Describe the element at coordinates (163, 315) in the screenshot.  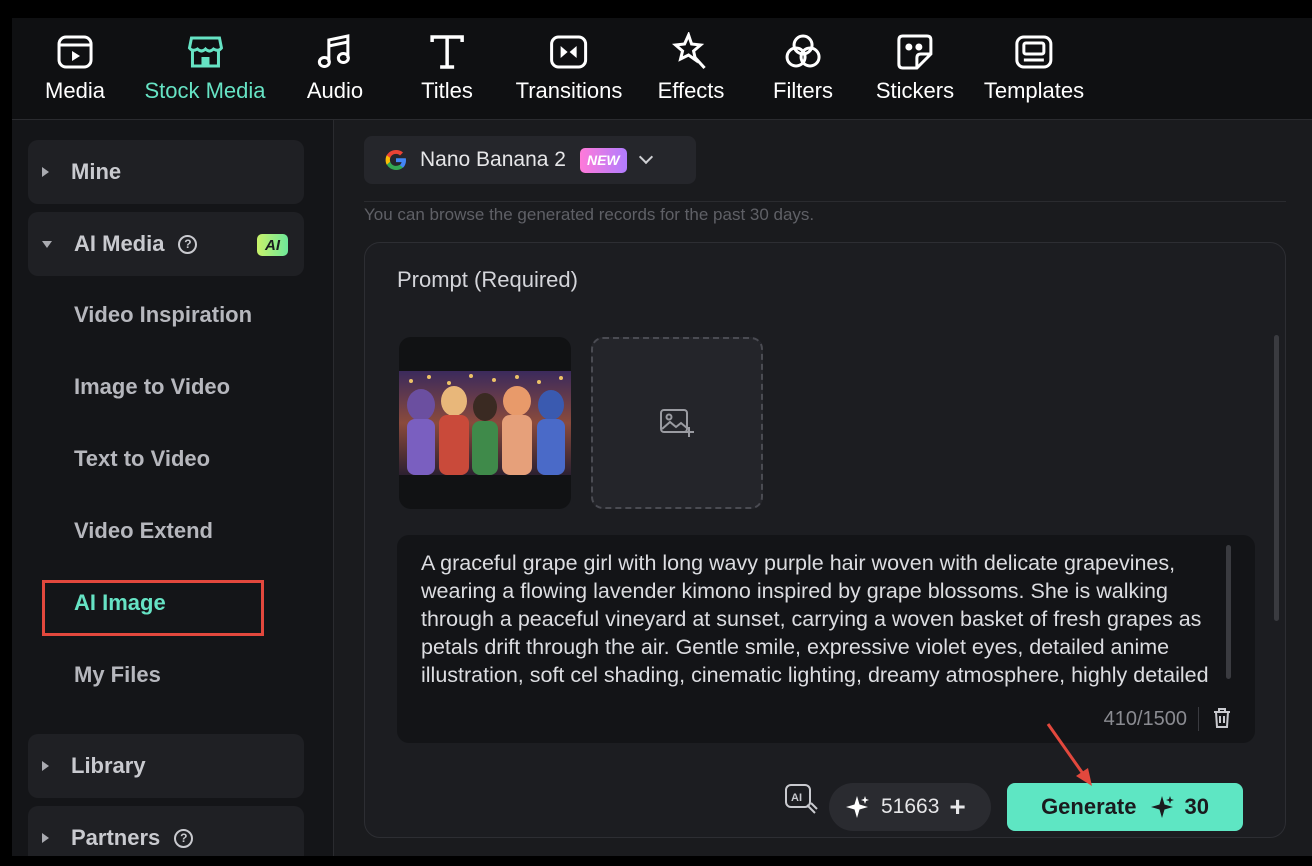
I see `sidebar-item-video-inspiration: Video Inspiration` at that location.